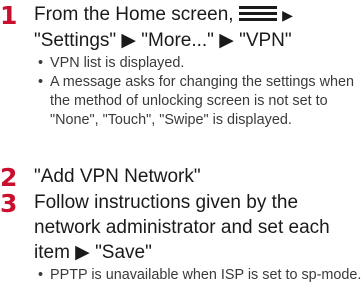  What do you see at coordinates (117, 63) in the screenshot?
I see `note-text: VPN list is displayed.` at bounding box center [117, 63].